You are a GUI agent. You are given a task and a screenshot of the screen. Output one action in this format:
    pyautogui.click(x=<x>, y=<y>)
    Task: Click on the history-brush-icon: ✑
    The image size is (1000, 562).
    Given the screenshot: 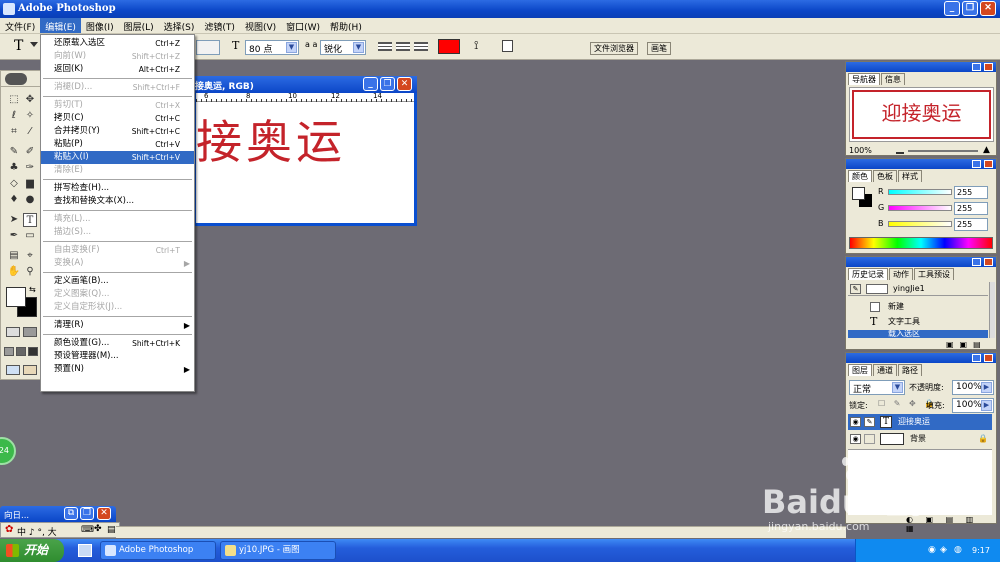 What is the action you would take?
    pyautogui.click(x=30, y=168)
    